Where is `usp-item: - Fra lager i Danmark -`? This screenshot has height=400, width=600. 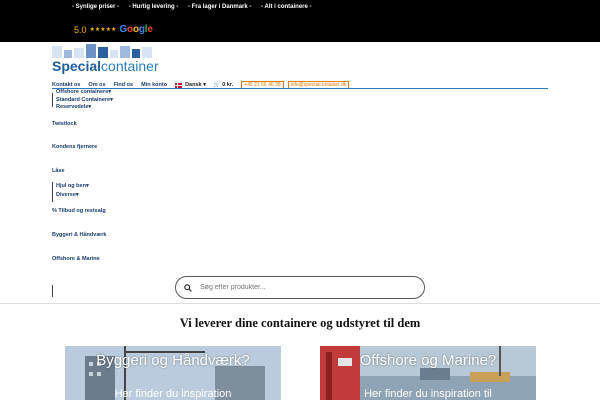 usp-item: - Fra lager i Danmark - is located at coordinates (220, 7).